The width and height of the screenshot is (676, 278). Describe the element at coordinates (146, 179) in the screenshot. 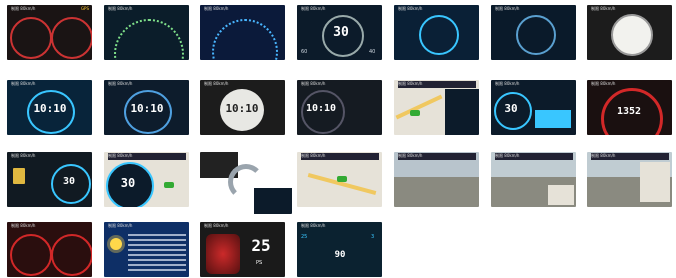

I see `map-screen-tile: 制限 80km/h 30` at that location.